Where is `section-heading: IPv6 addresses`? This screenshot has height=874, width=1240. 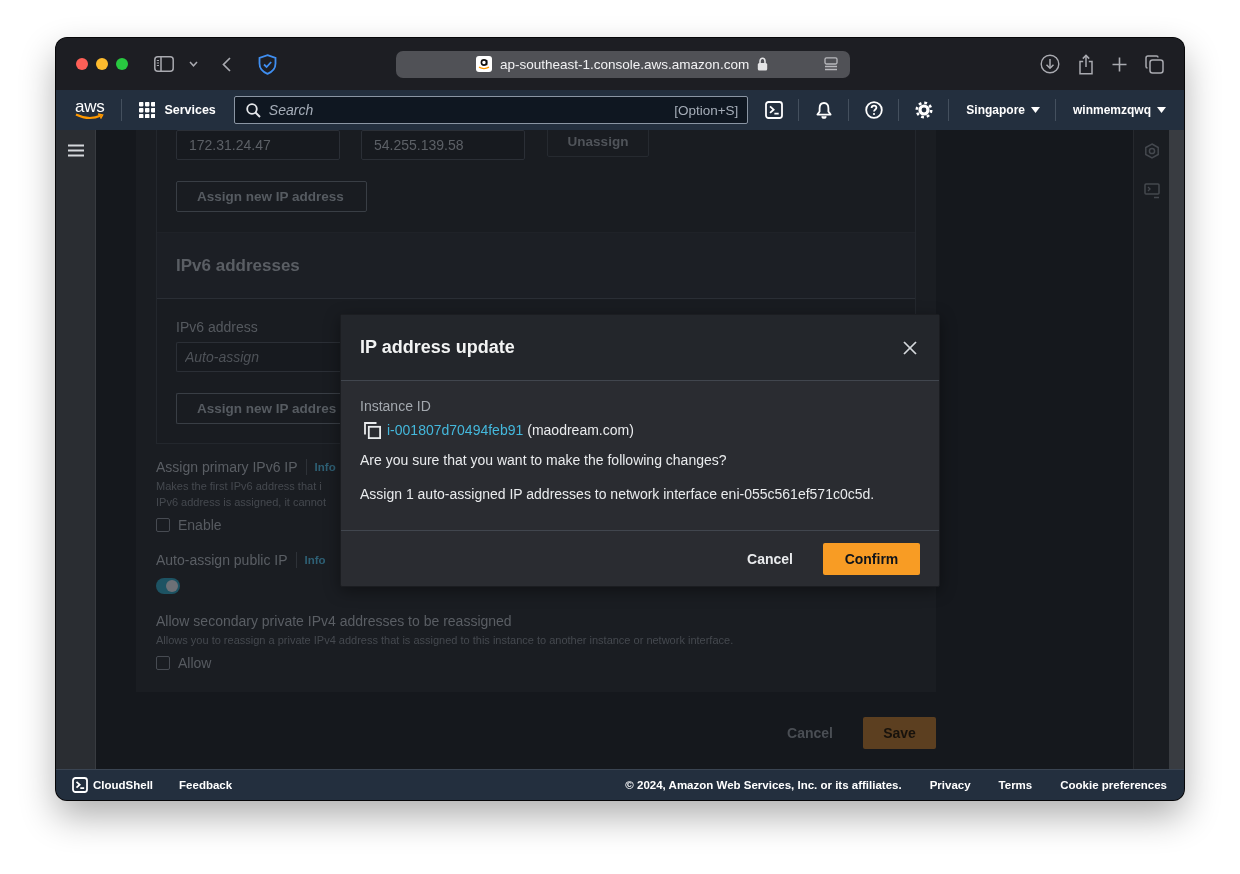
section-heading: IPv6 addresses is located at coordinates (238, 266).